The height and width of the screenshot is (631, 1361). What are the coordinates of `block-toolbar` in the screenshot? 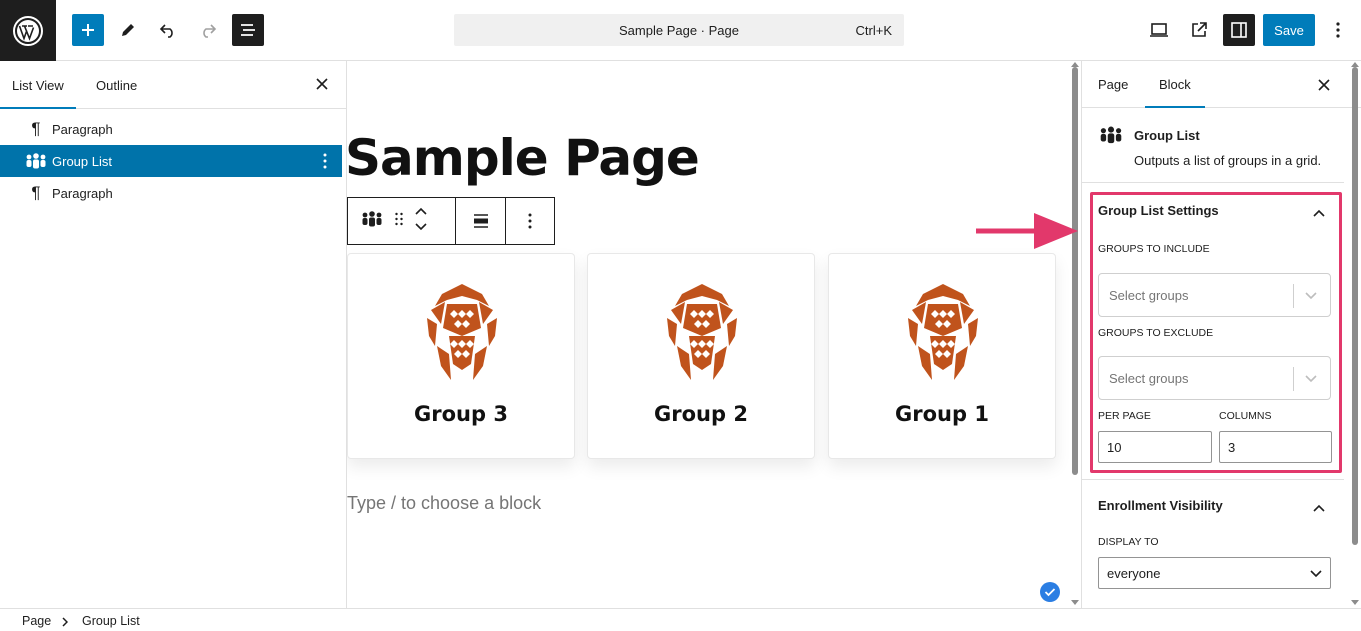 It's located at (451, 221).